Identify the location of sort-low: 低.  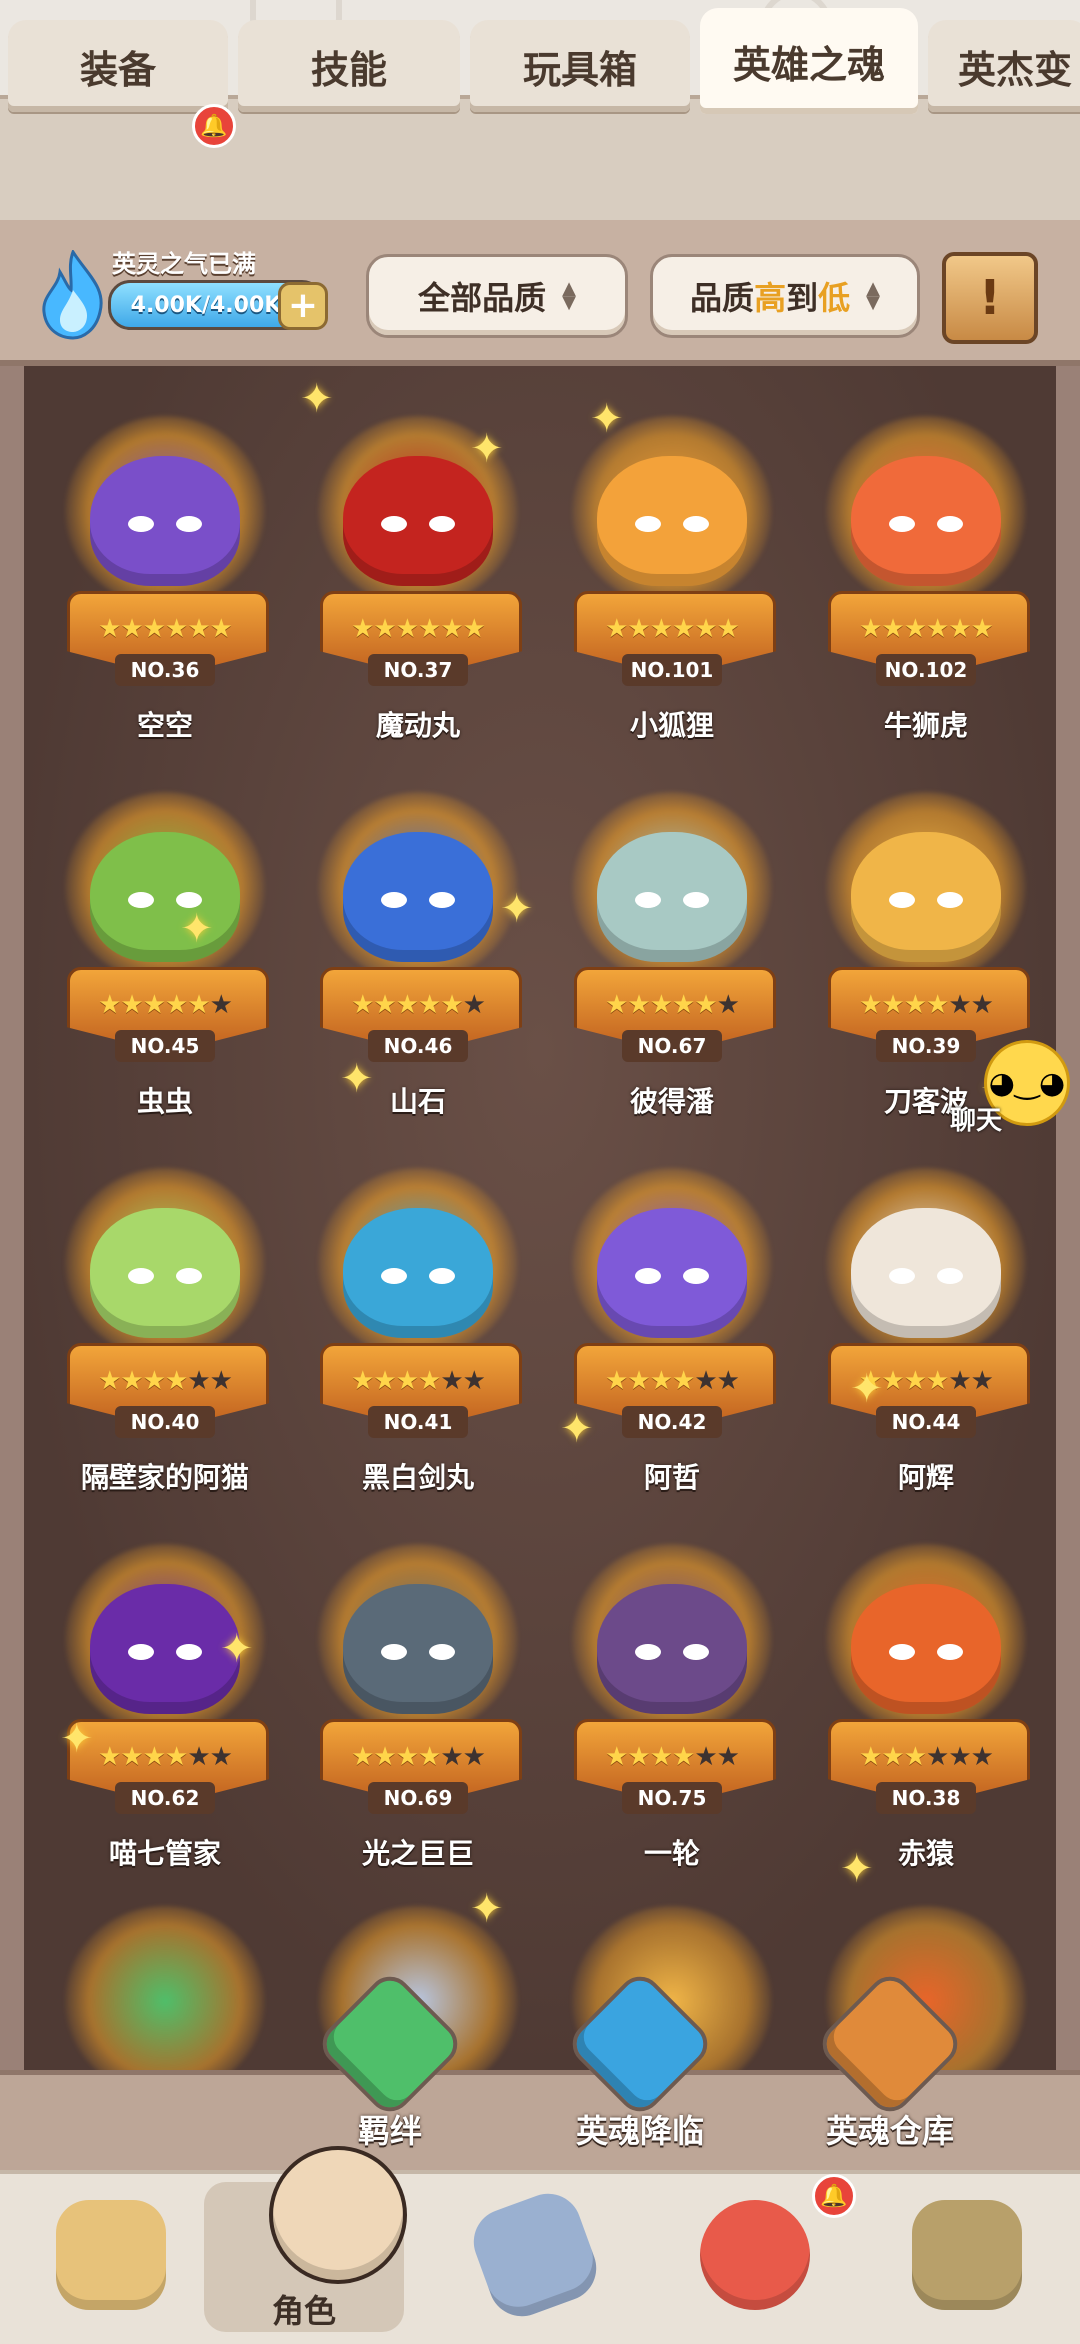
(834, 298).